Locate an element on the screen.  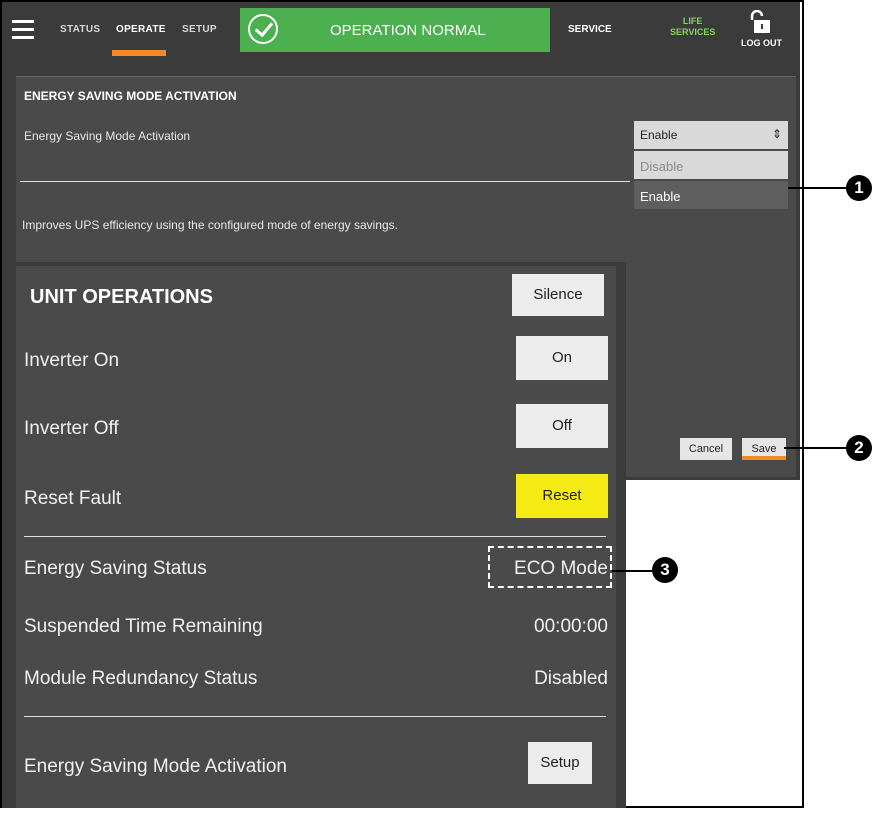
check-circle-icon is located at coordinates (263, 29).